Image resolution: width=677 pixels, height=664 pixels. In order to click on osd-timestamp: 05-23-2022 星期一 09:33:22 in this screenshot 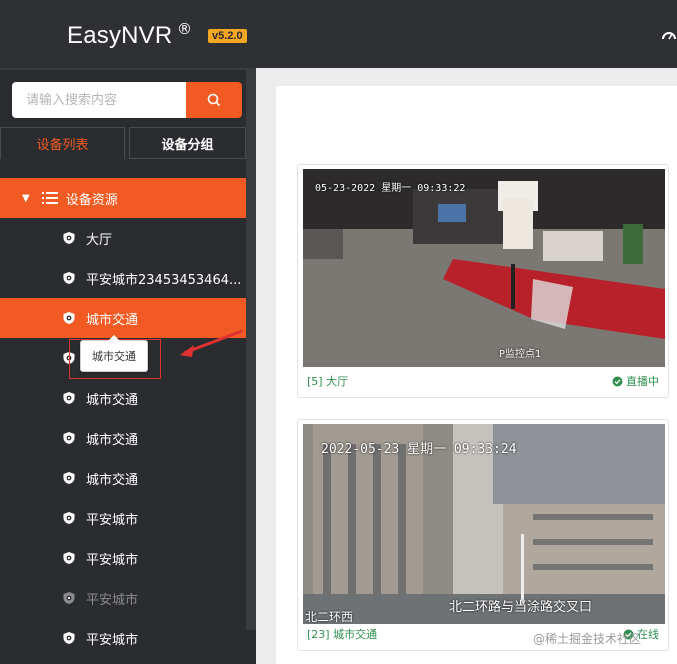, I will do `click(390, 188)`.